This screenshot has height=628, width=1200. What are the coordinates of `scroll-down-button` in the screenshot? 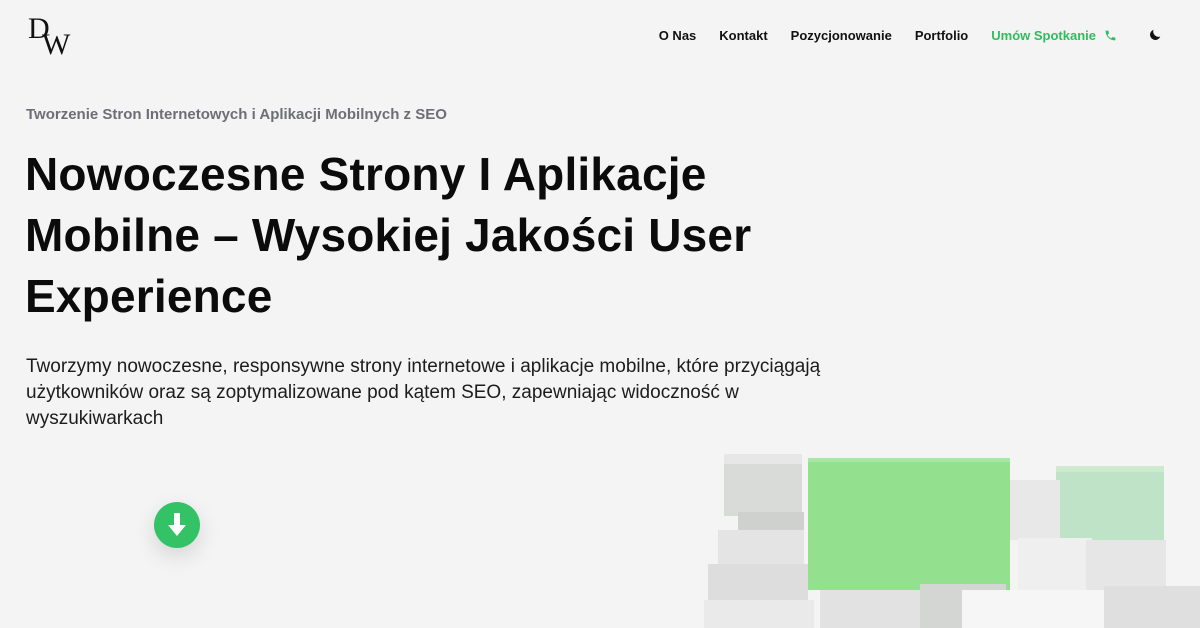 It's located at (177, 525).